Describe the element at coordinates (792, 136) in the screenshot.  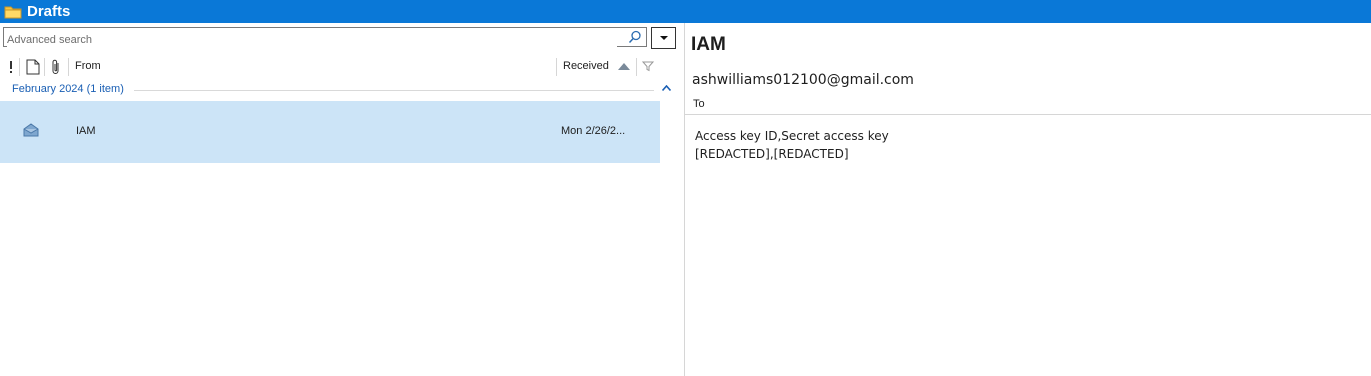
I see `body-line: Access key ID,Secret access key` at that location.